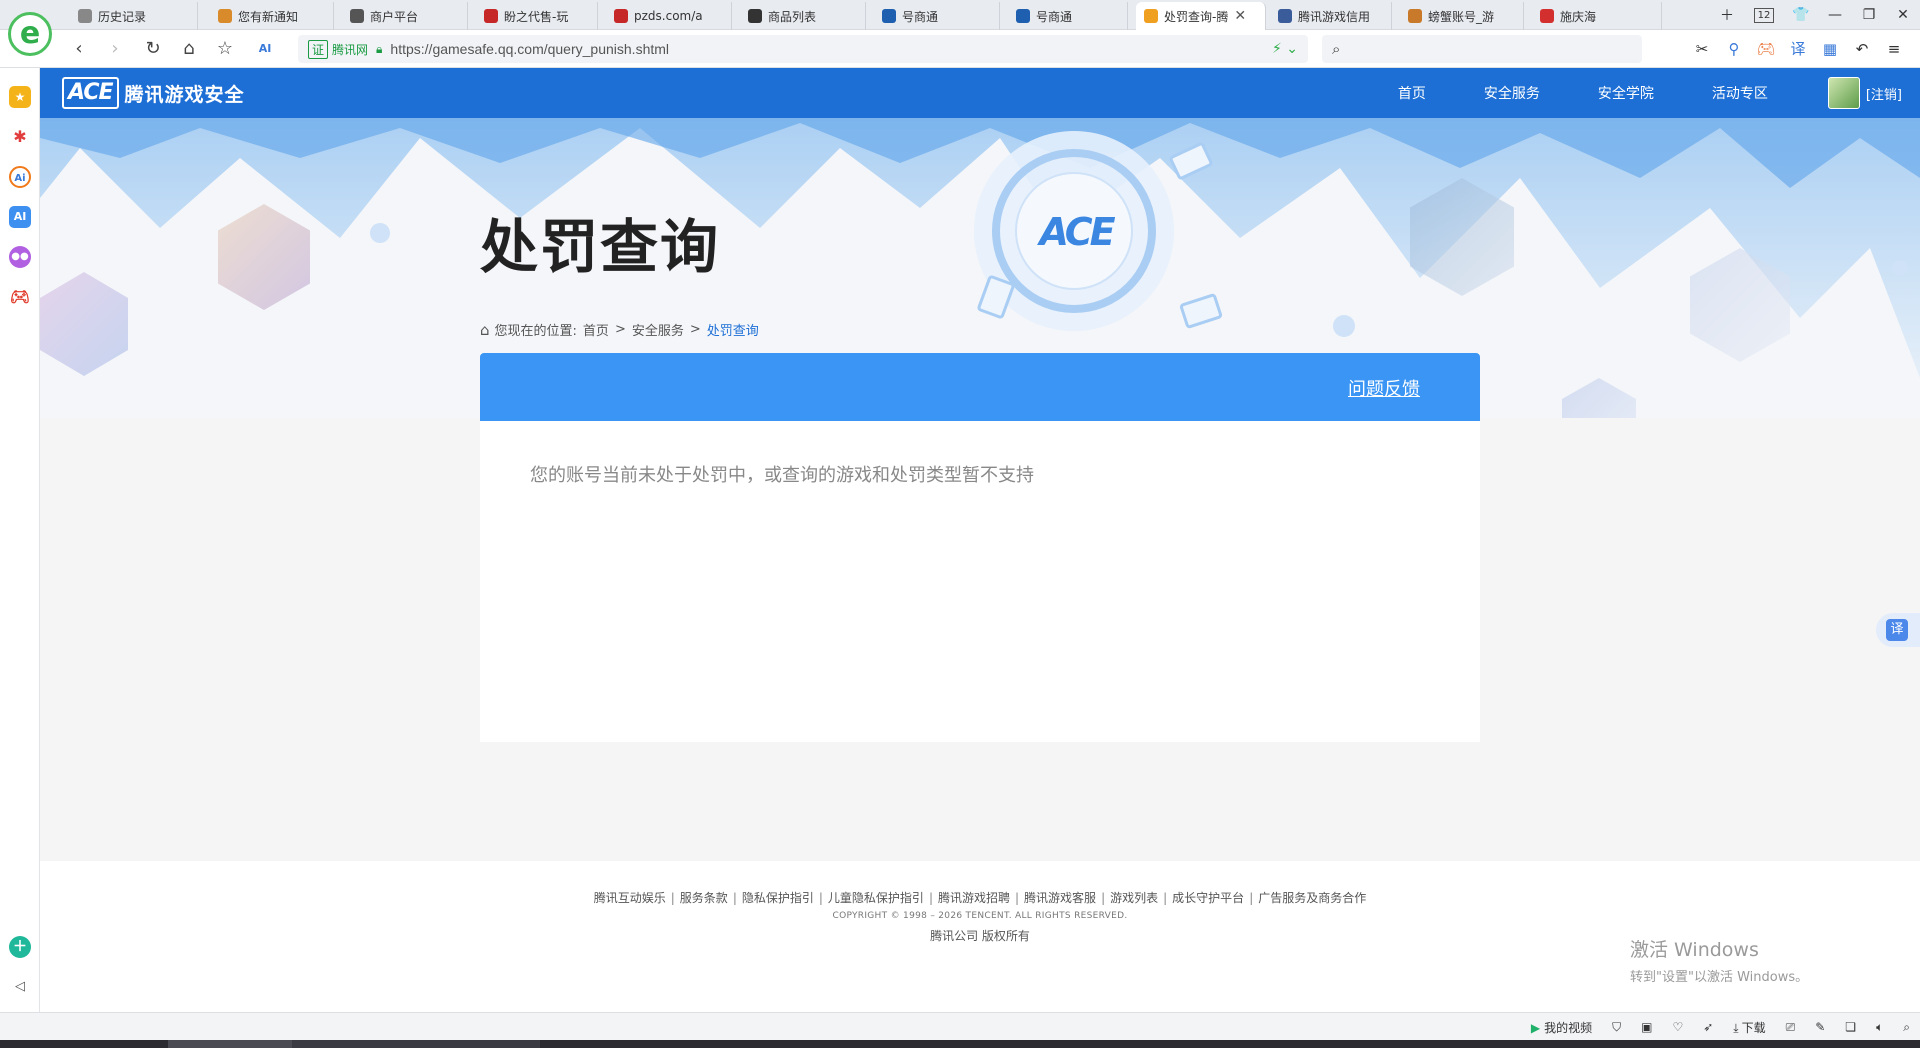 The width and height of the screenshot is (1920, 1048). I want to click on translate-float-icon: 译, so click(1897, 630).